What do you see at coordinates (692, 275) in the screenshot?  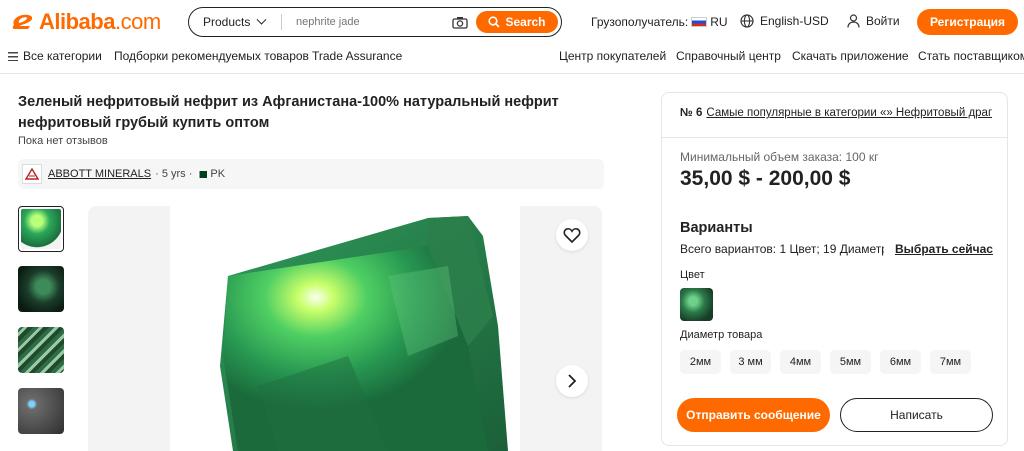 I see `color-label: Цвет` at bounding box center [692, 275].